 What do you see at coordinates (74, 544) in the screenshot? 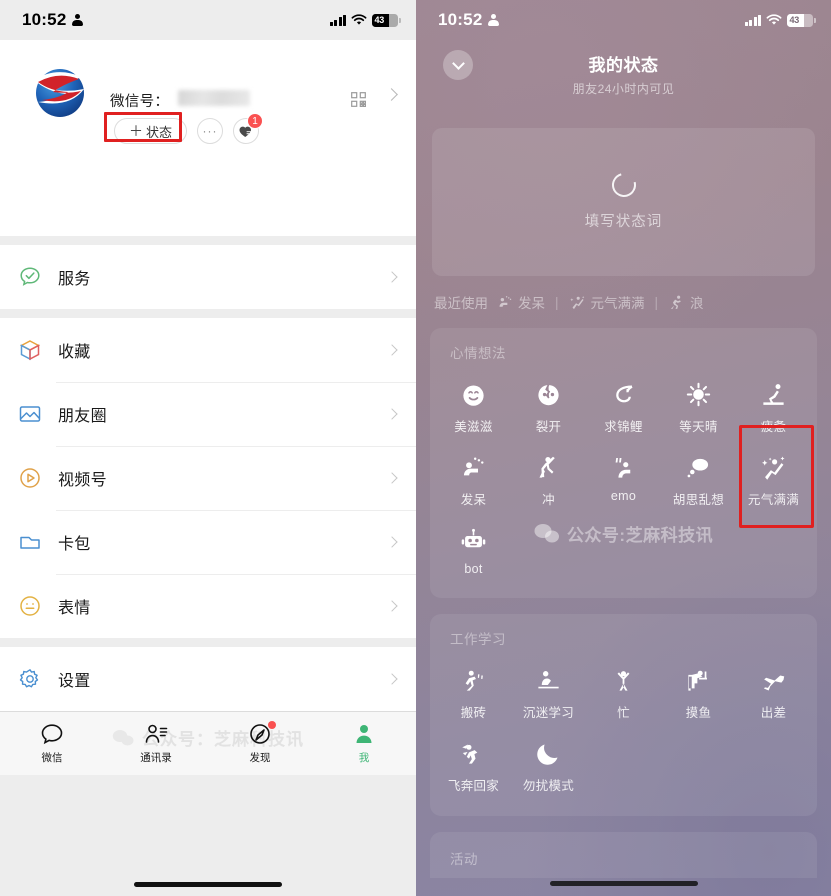
I see `menu-label: 卡包` at bounding box center [74, 544].